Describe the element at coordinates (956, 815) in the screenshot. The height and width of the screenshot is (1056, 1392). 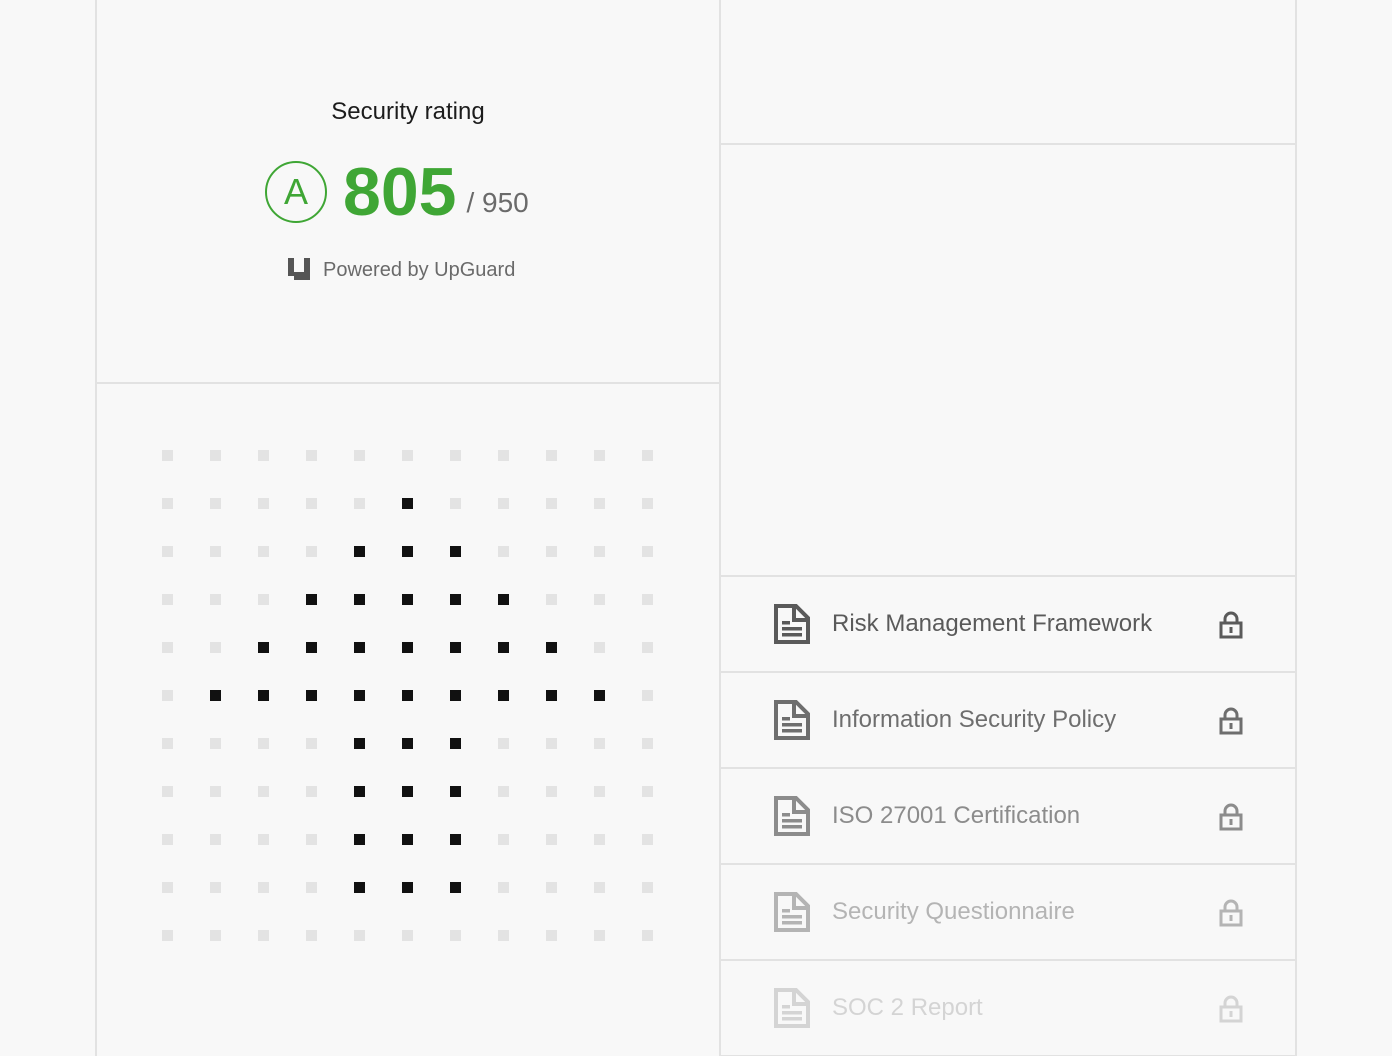
I see `document-label: ISO 27001 Certification` at that location.